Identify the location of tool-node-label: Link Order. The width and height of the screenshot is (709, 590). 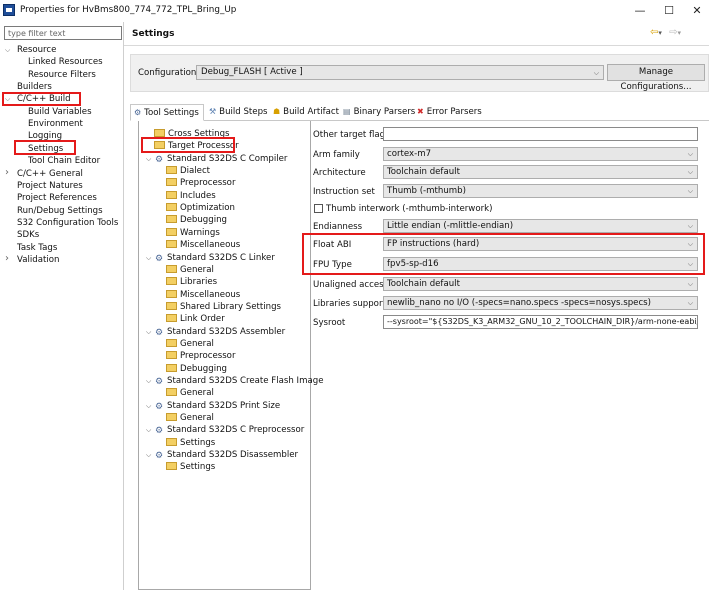
(202, 319).